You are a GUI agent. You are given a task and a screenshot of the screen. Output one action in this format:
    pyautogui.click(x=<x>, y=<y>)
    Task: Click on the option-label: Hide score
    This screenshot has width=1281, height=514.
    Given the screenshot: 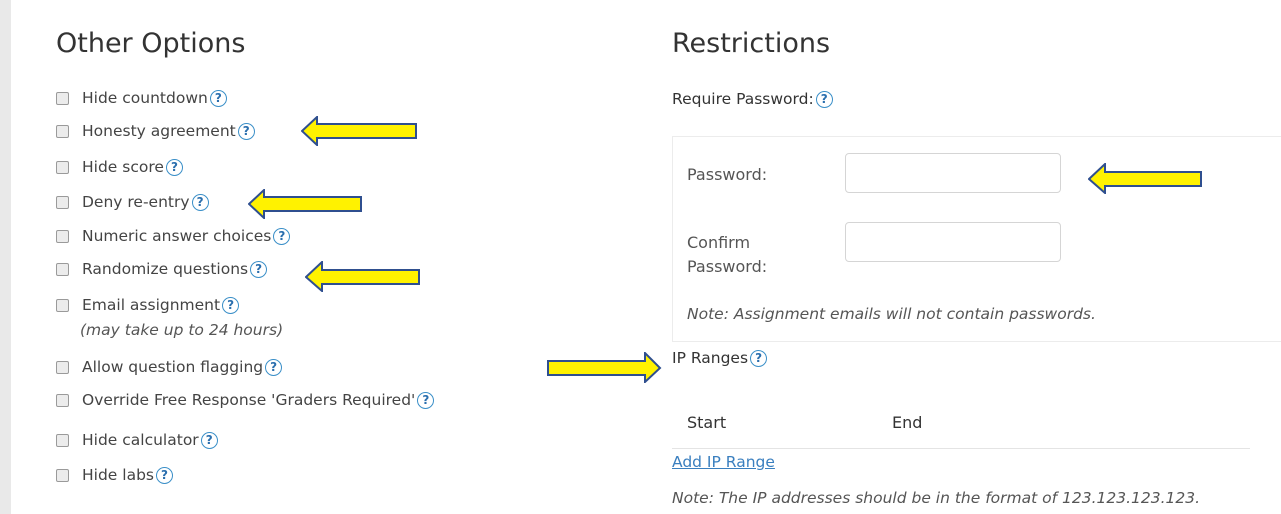 What is the action you would take?
    pyautogui.click(x=123, y=167)
    